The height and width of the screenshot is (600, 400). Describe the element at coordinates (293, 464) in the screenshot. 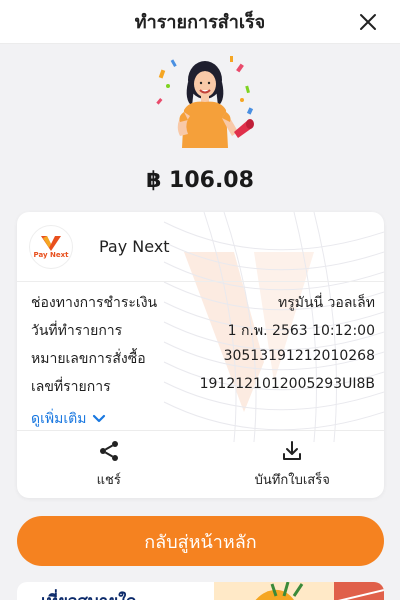

I see `save-receipt-button: บันทึกใบเสร็จ` at that location.